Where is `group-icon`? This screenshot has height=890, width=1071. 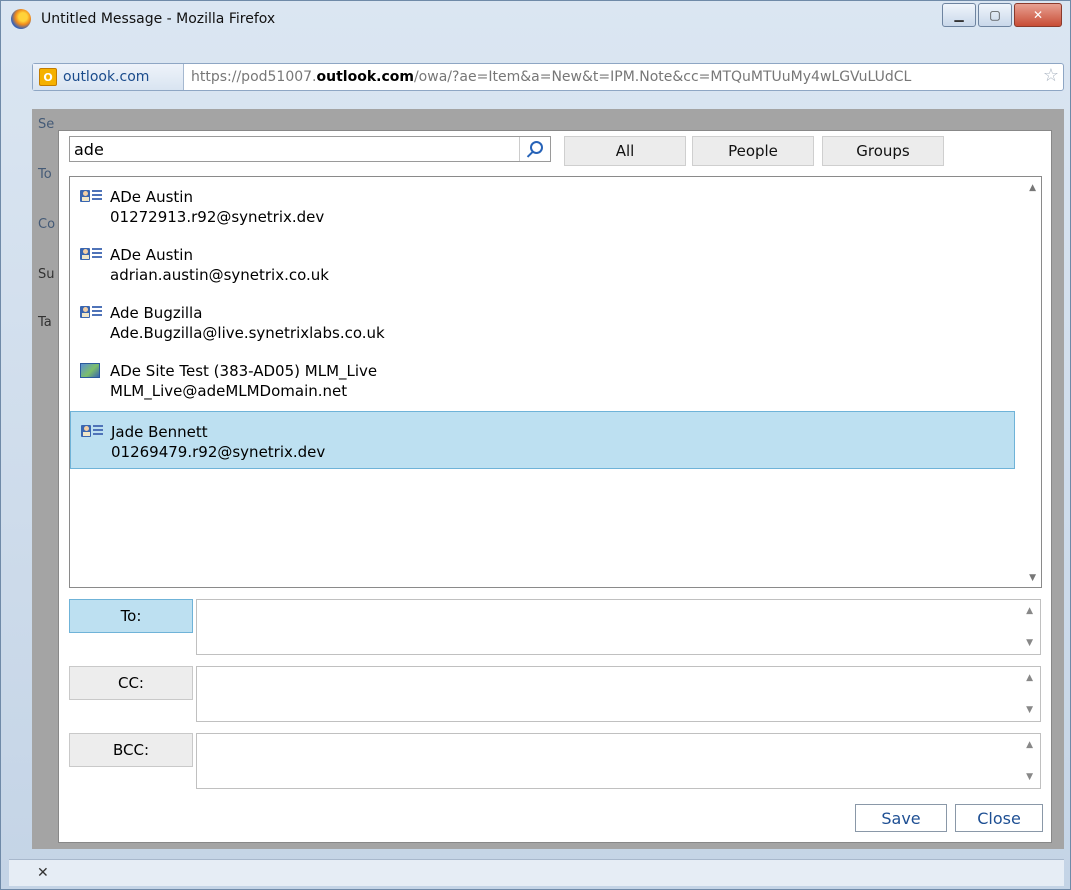
group-icon is located at coordinates (90, 370).